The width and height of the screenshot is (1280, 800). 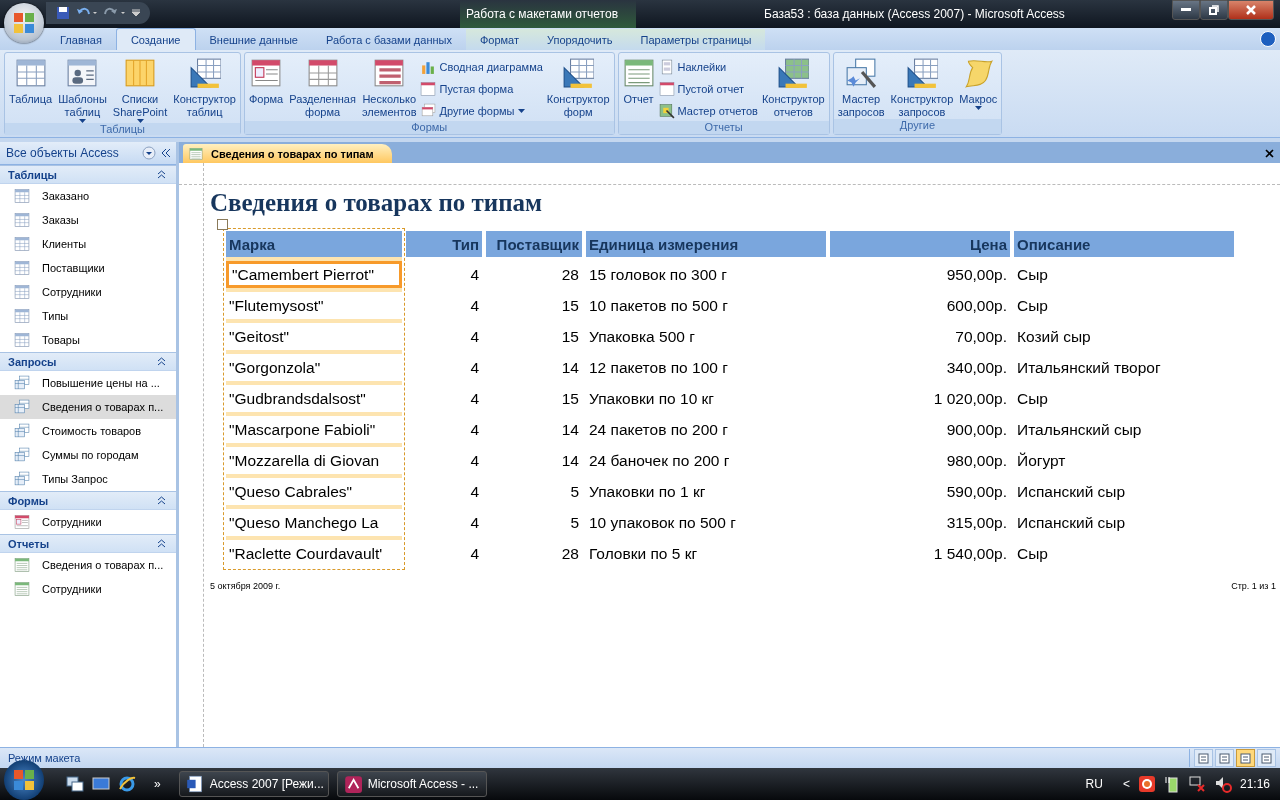 What do you see at coordinates (1268, 39) in the screenshot?
I see `help-icon` at bounding box center [1268, 39].